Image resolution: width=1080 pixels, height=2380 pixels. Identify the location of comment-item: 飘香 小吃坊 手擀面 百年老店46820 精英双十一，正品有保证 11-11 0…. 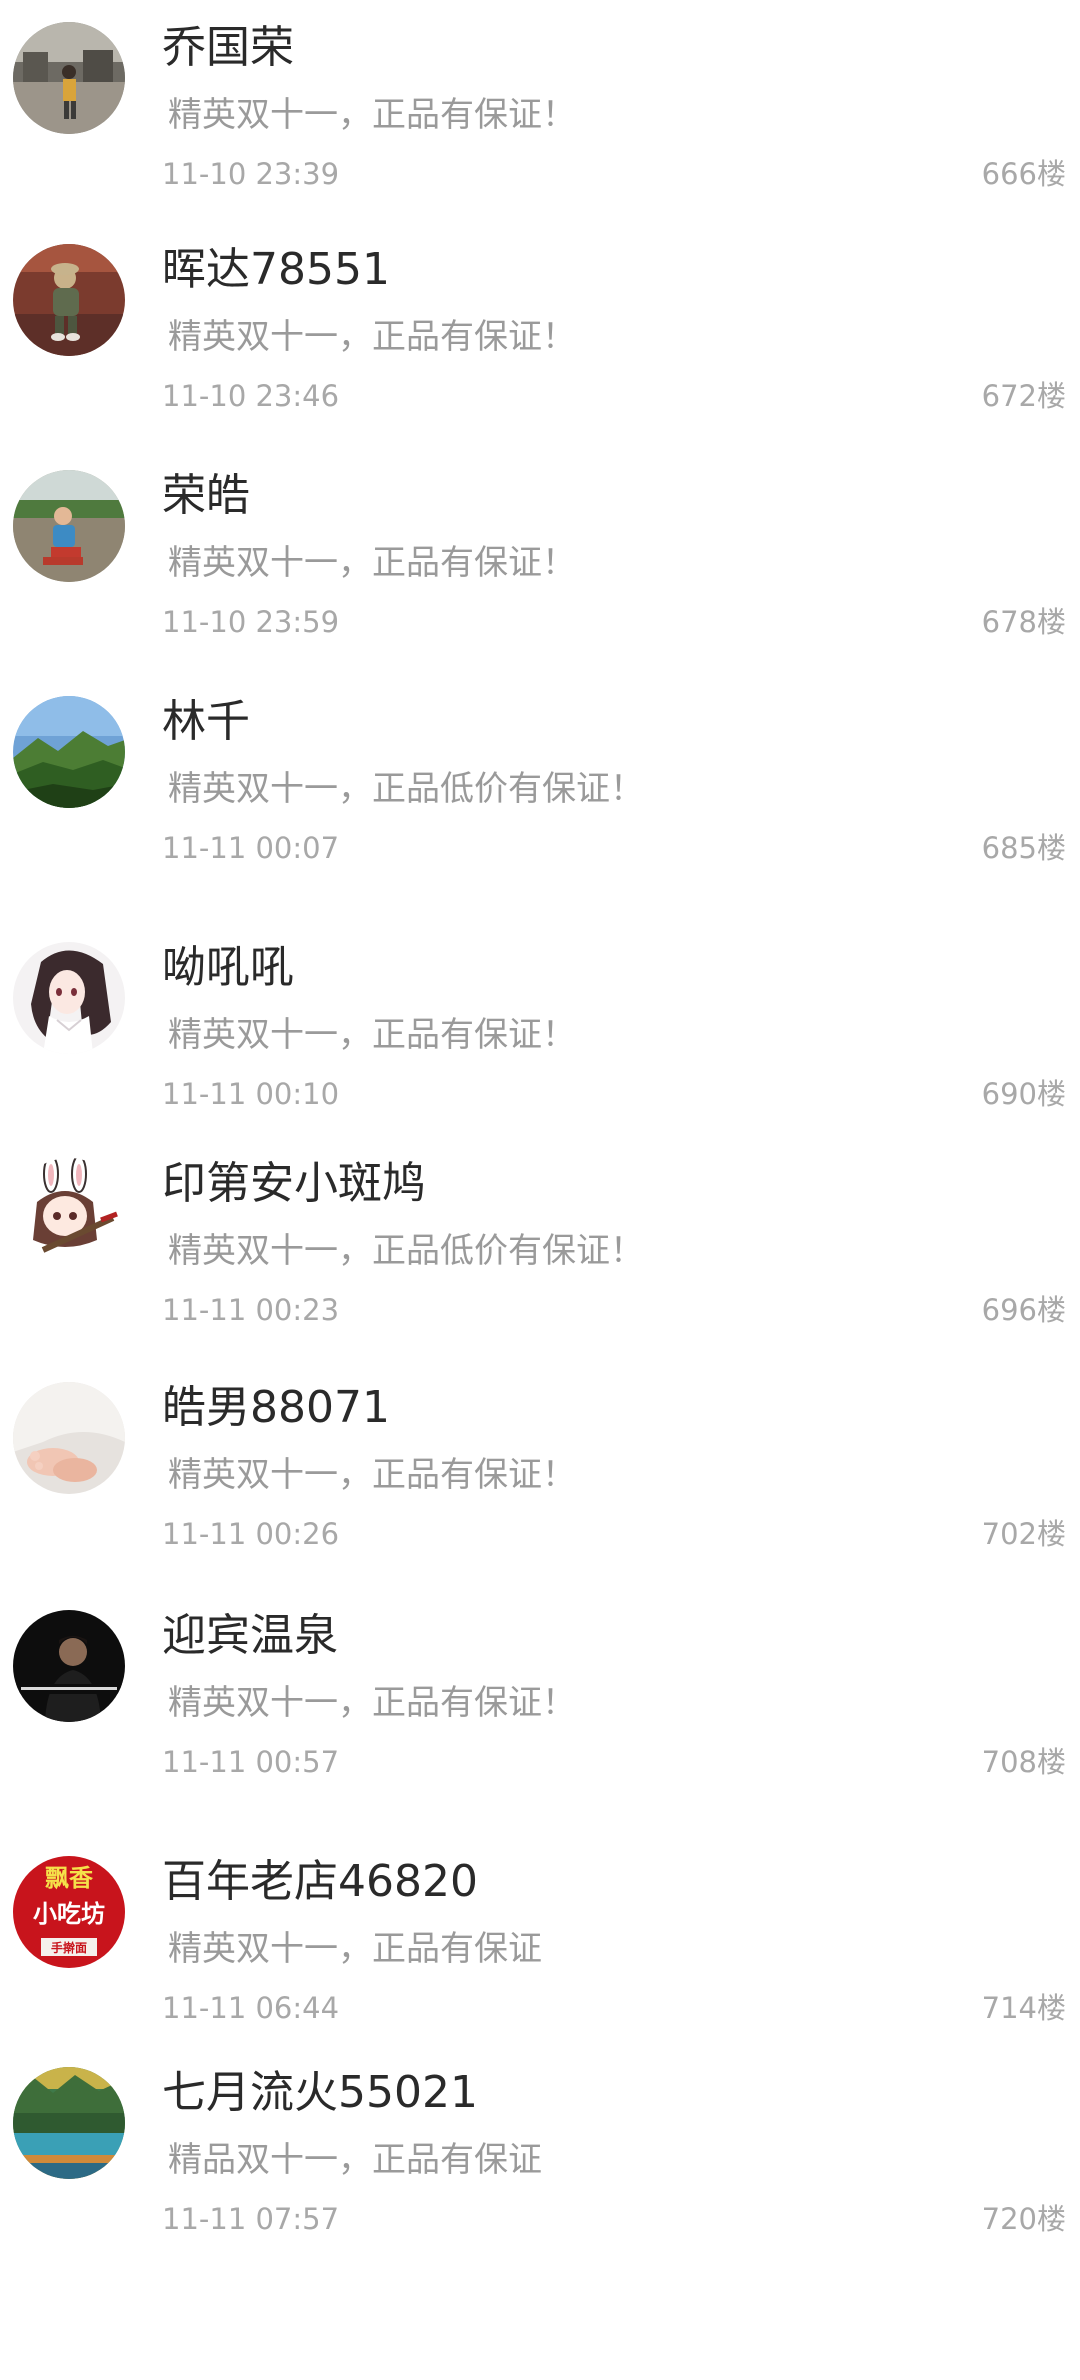
(540, 1934).